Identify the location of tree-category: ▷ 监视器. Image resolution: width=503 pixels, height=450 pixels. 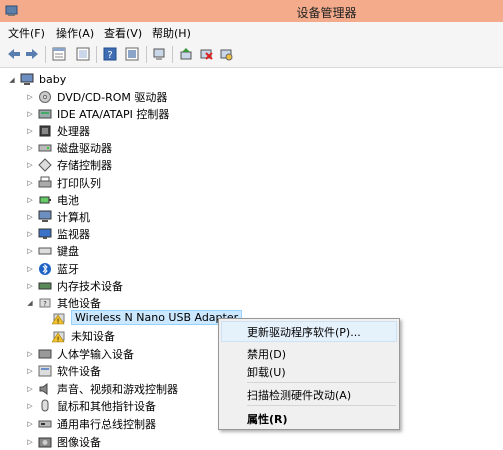
(58, 234).